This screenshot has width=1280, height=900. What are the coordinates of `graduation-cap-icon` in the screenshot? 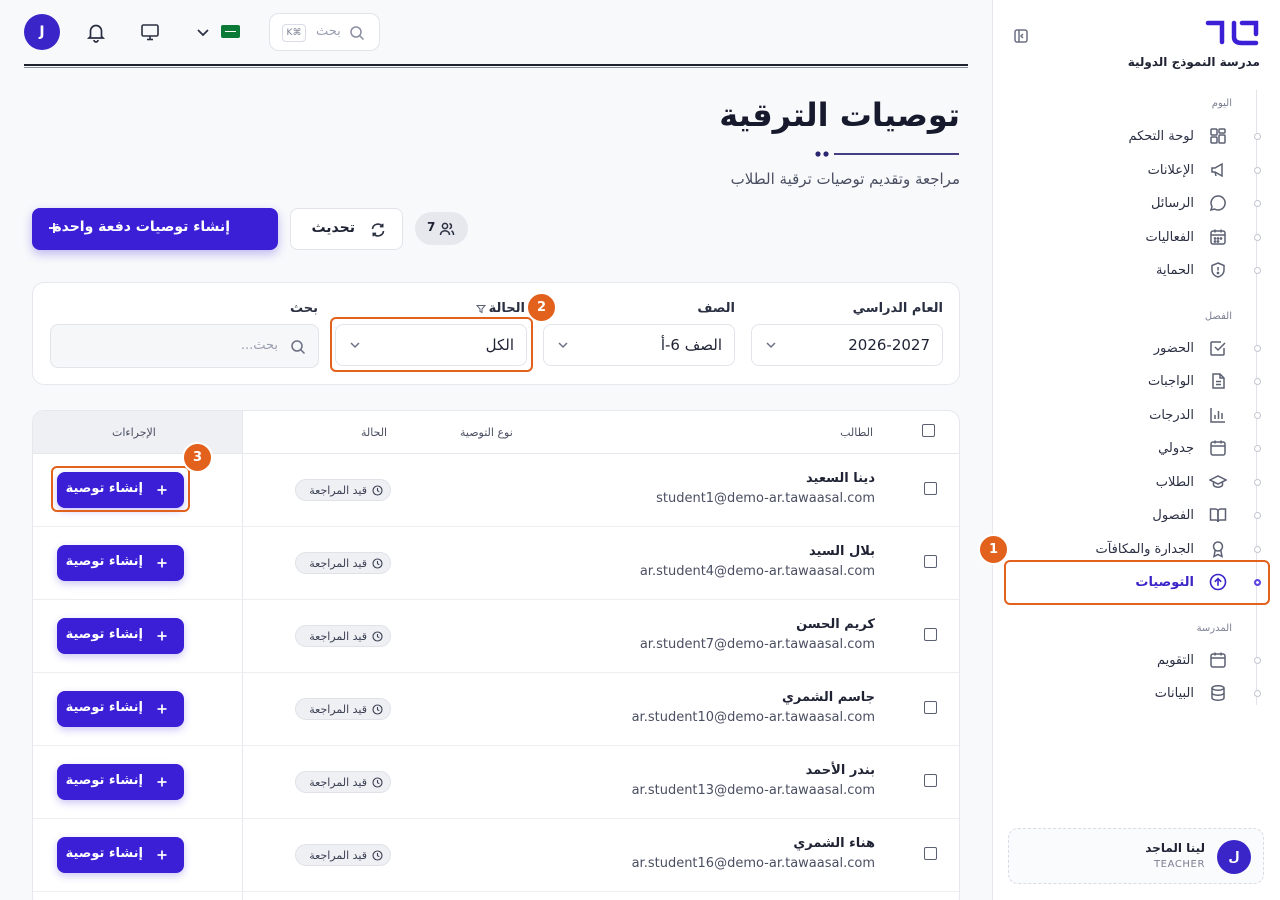 It's located at (1218, 482).